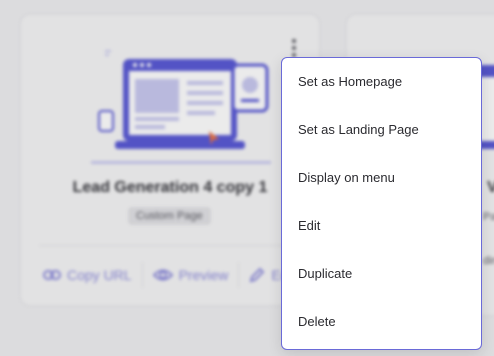  Describe the element at coordinates (381, 322) in the screenshot. I see `delete-menu-item: Delete` at that location.